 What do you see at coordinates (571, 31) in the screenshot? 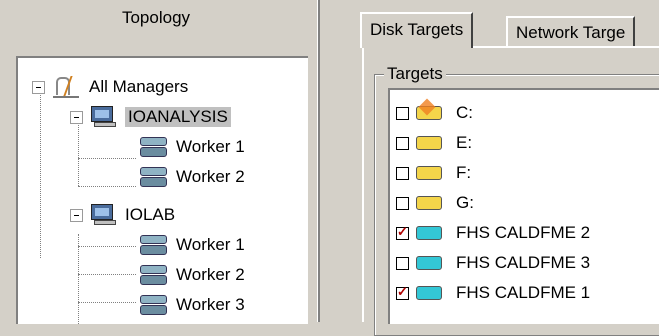
I see `tab-network-targets: Network Targe` at bounding box center [571, 31].